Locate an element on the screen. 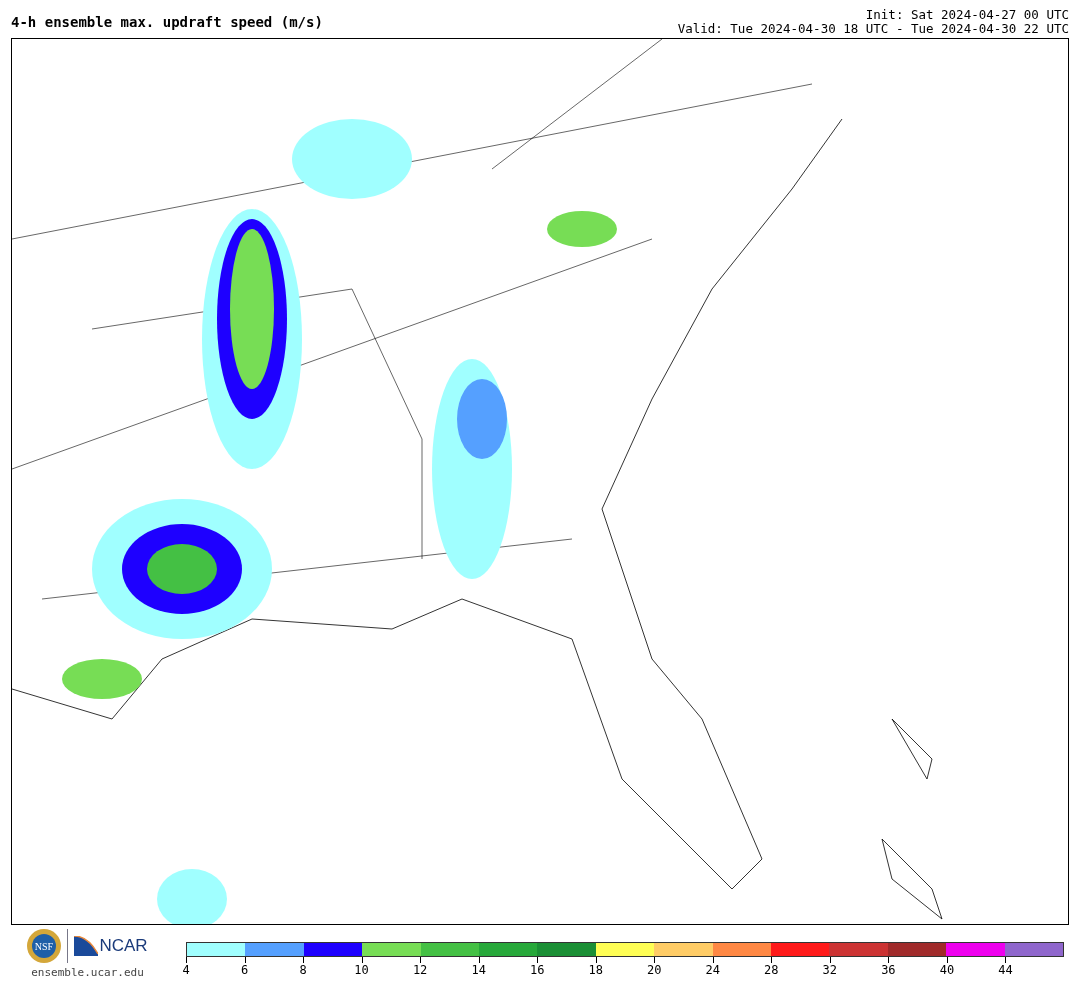 Image resolution: width=1080 pixels, height=988 pixels. swoosh-logo-icon is located at coordinates (86, 946).